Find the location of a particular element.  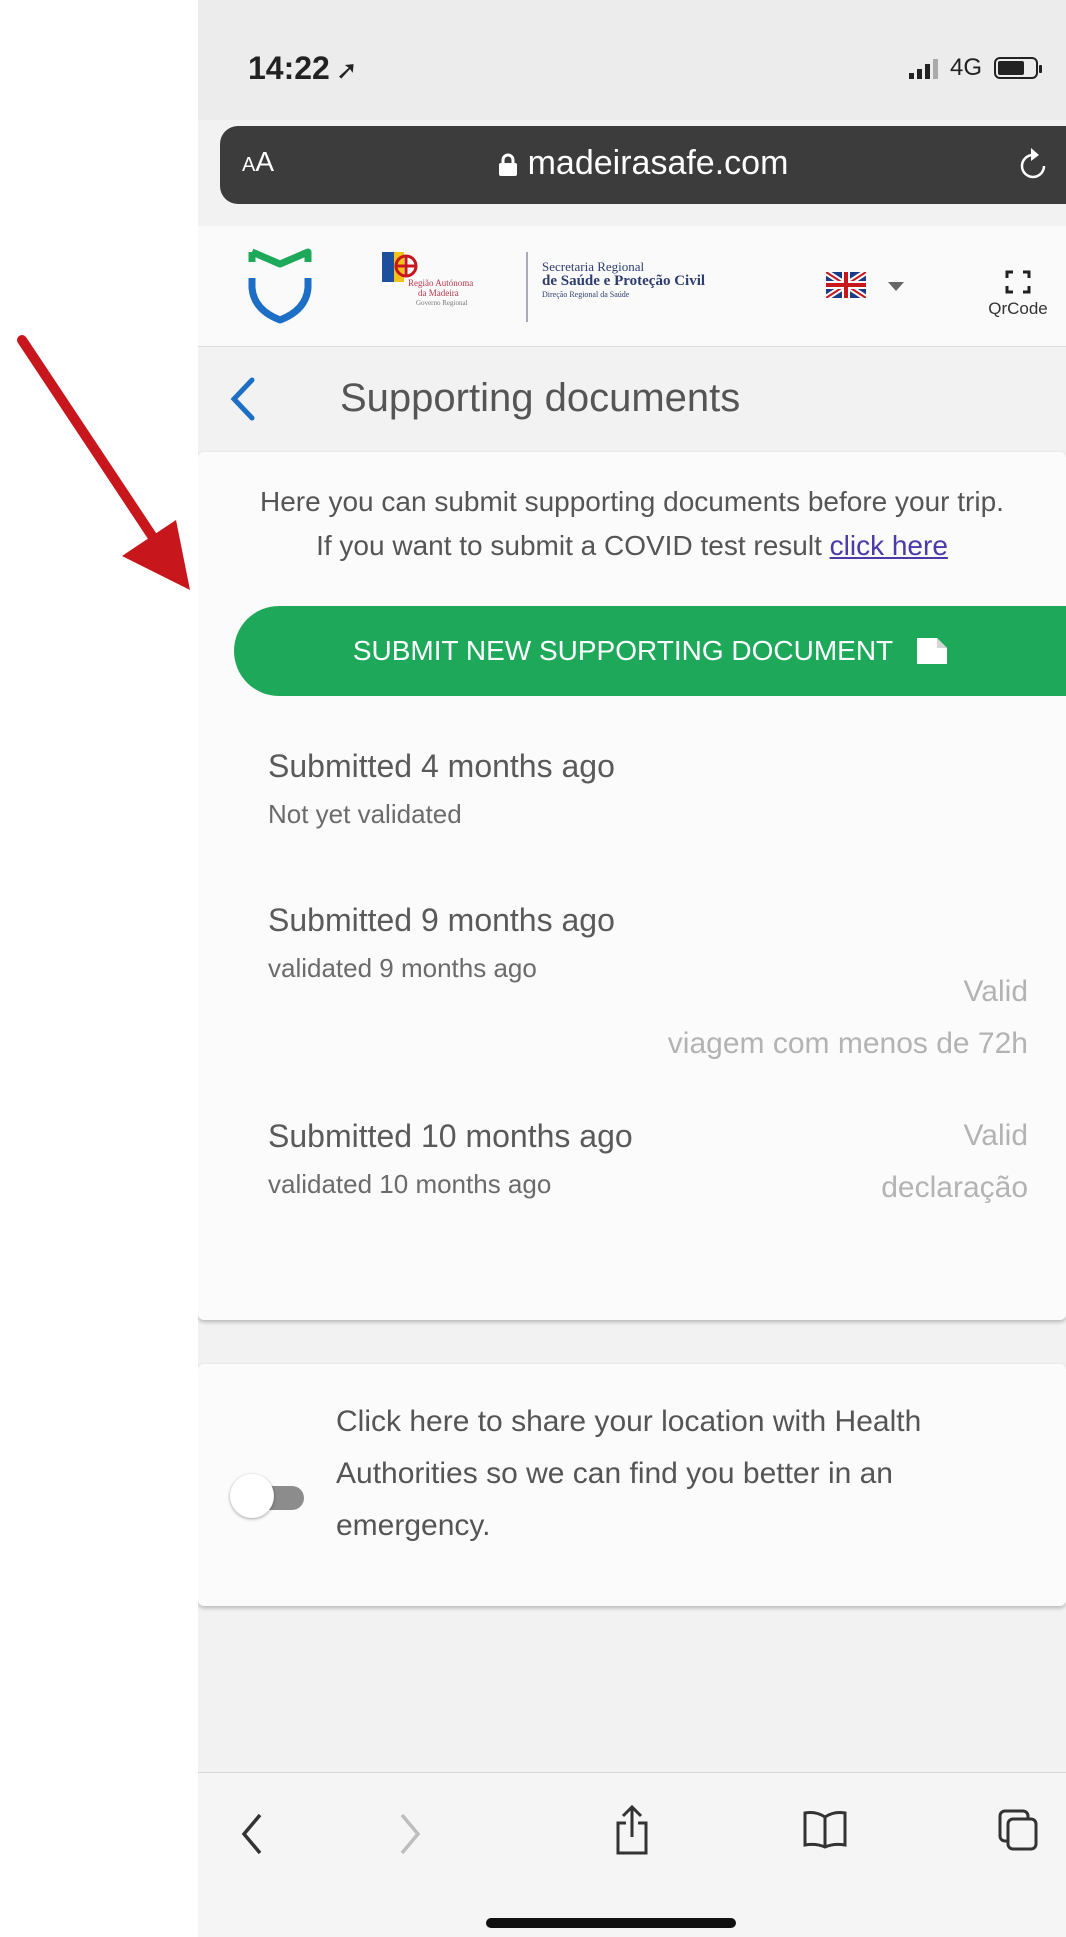

status-bar: 14:22 ➚ 4G is located at coordinates (632, 60).